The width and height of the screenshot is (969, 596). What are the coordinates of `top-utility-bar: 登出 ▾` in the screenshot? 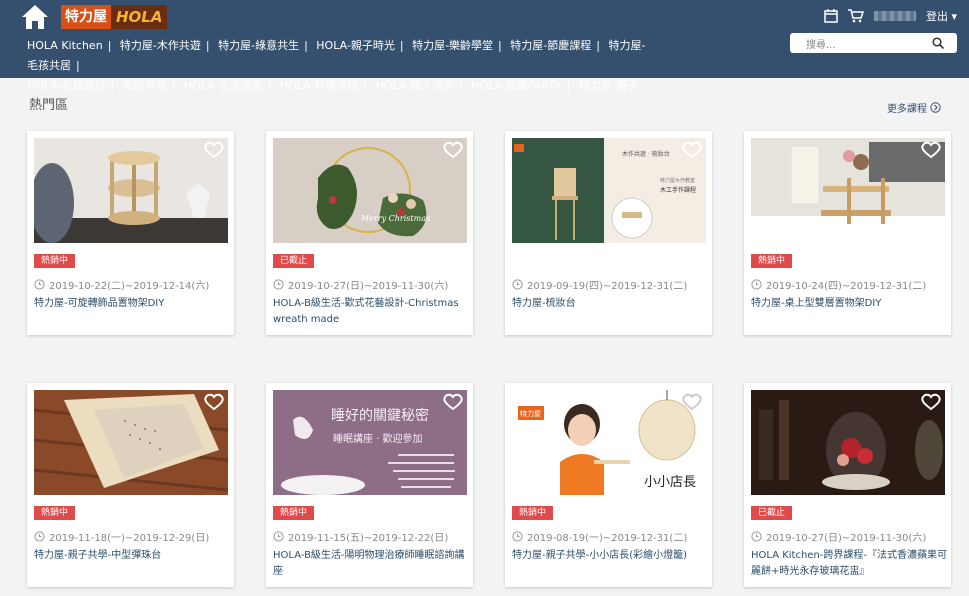 It's located at (890, 16).